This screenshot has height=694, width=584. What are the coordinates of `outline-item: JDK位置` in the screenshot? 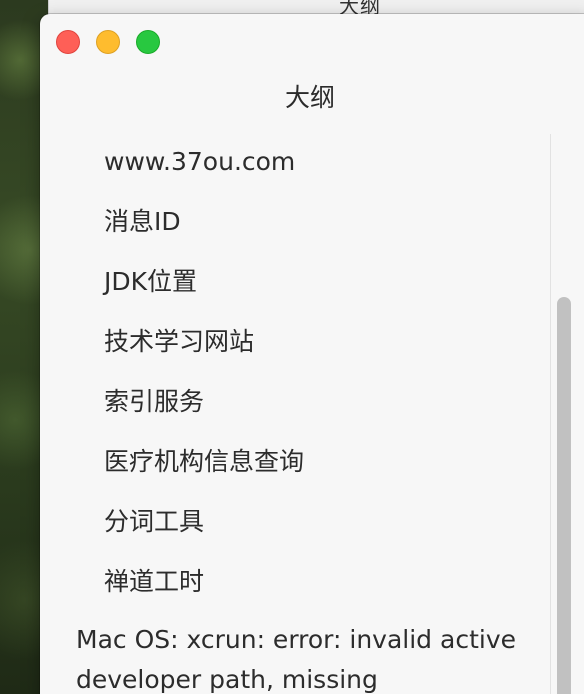 It's located at (292, 282).